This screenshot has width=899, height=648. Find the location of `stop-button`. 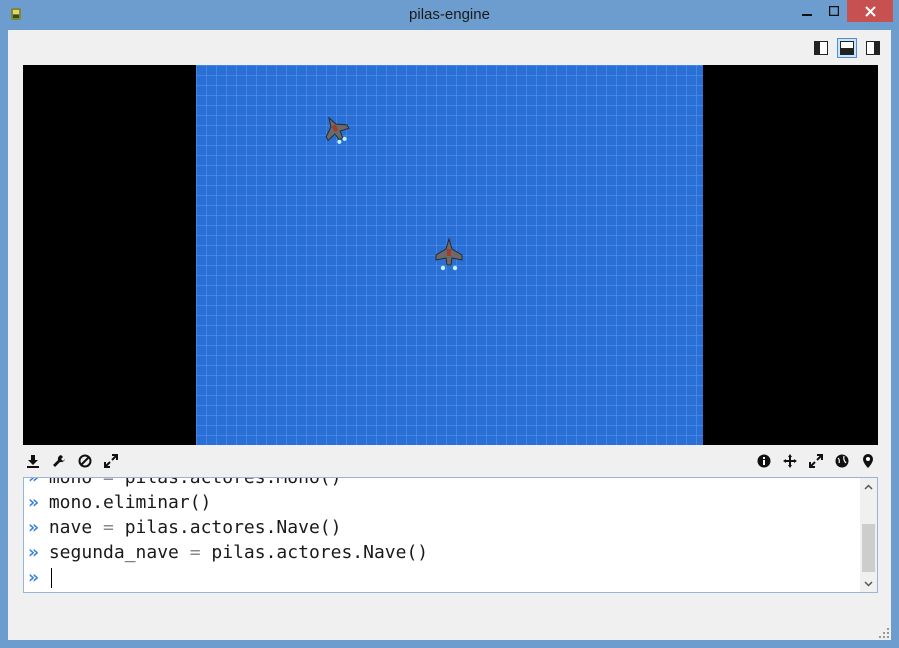

stop-button is located at coordinates (85, 461).